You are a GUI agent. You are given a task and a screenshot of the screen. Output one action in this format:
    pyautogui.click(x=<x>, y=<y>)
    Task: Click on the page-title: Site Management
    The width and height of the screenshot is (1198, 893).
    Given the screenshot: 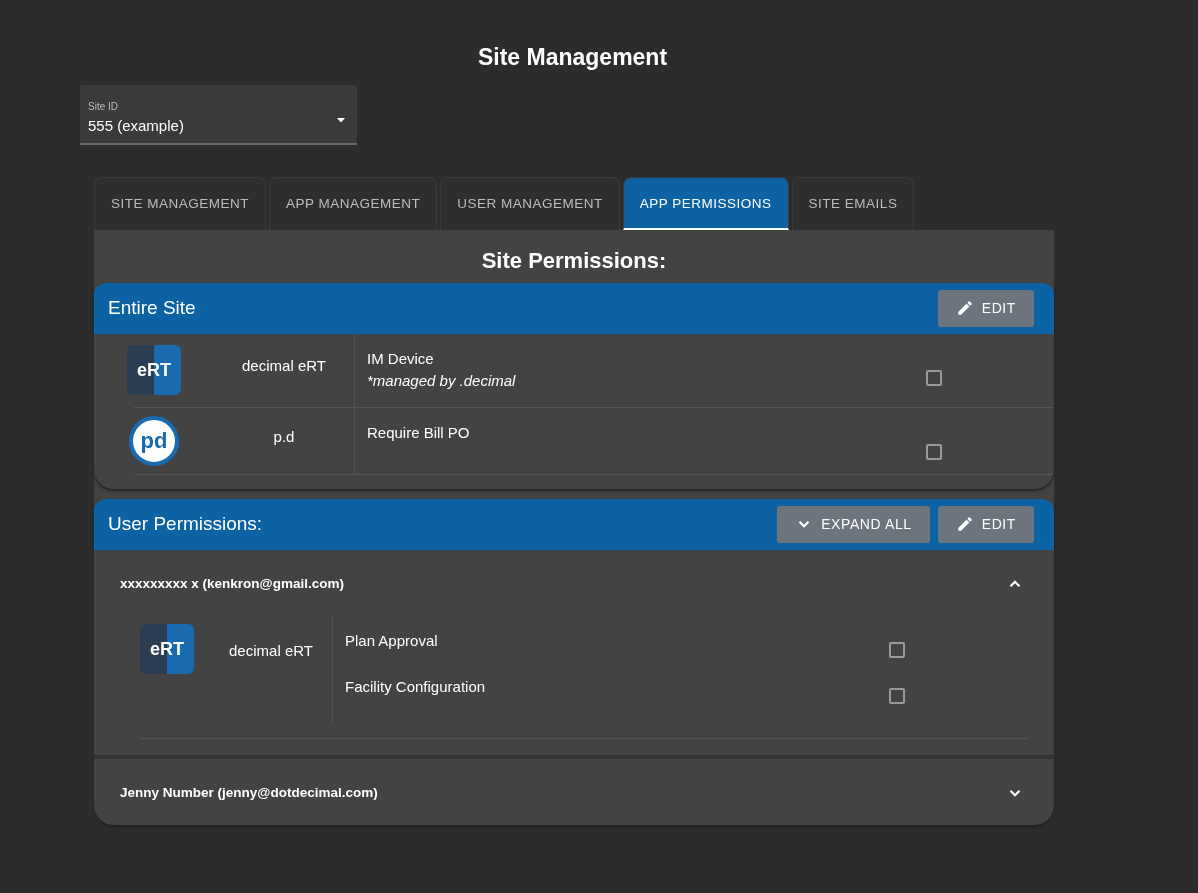 What is the action you would take?
    pyautogui.click(x=572, y=57)
    